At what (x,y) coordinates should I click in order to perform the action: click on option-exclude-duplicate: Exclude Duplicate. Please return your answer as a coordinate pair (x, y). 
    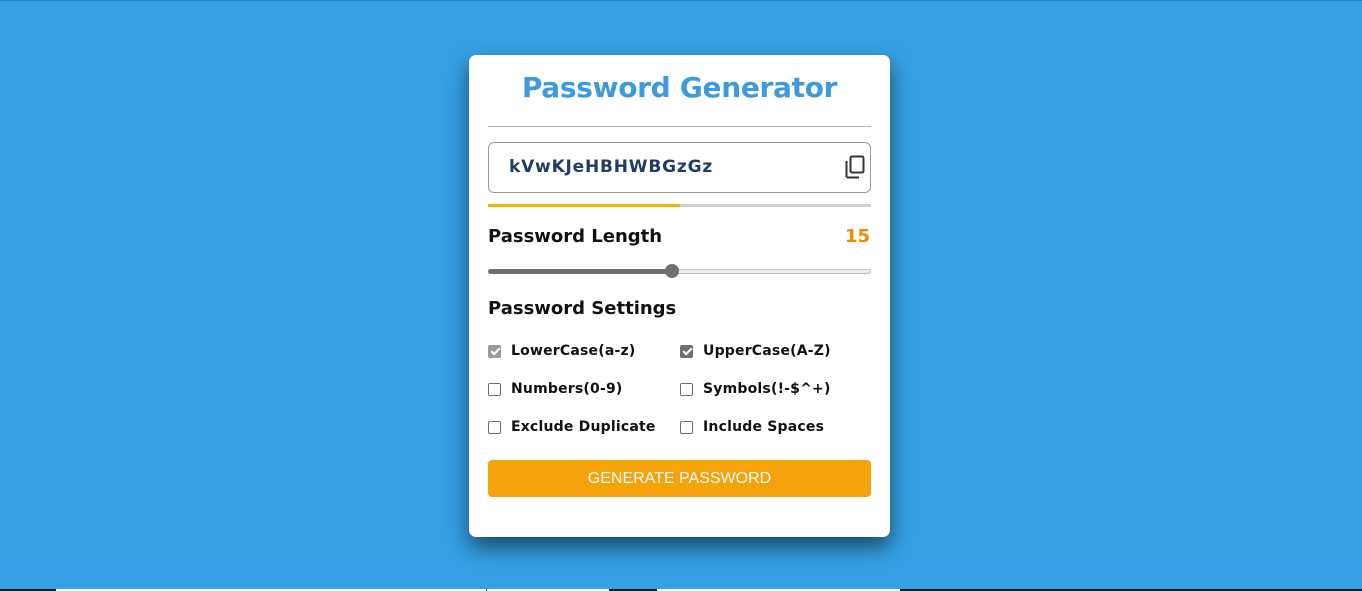
    Looking at the image, I should click on (572, 427).